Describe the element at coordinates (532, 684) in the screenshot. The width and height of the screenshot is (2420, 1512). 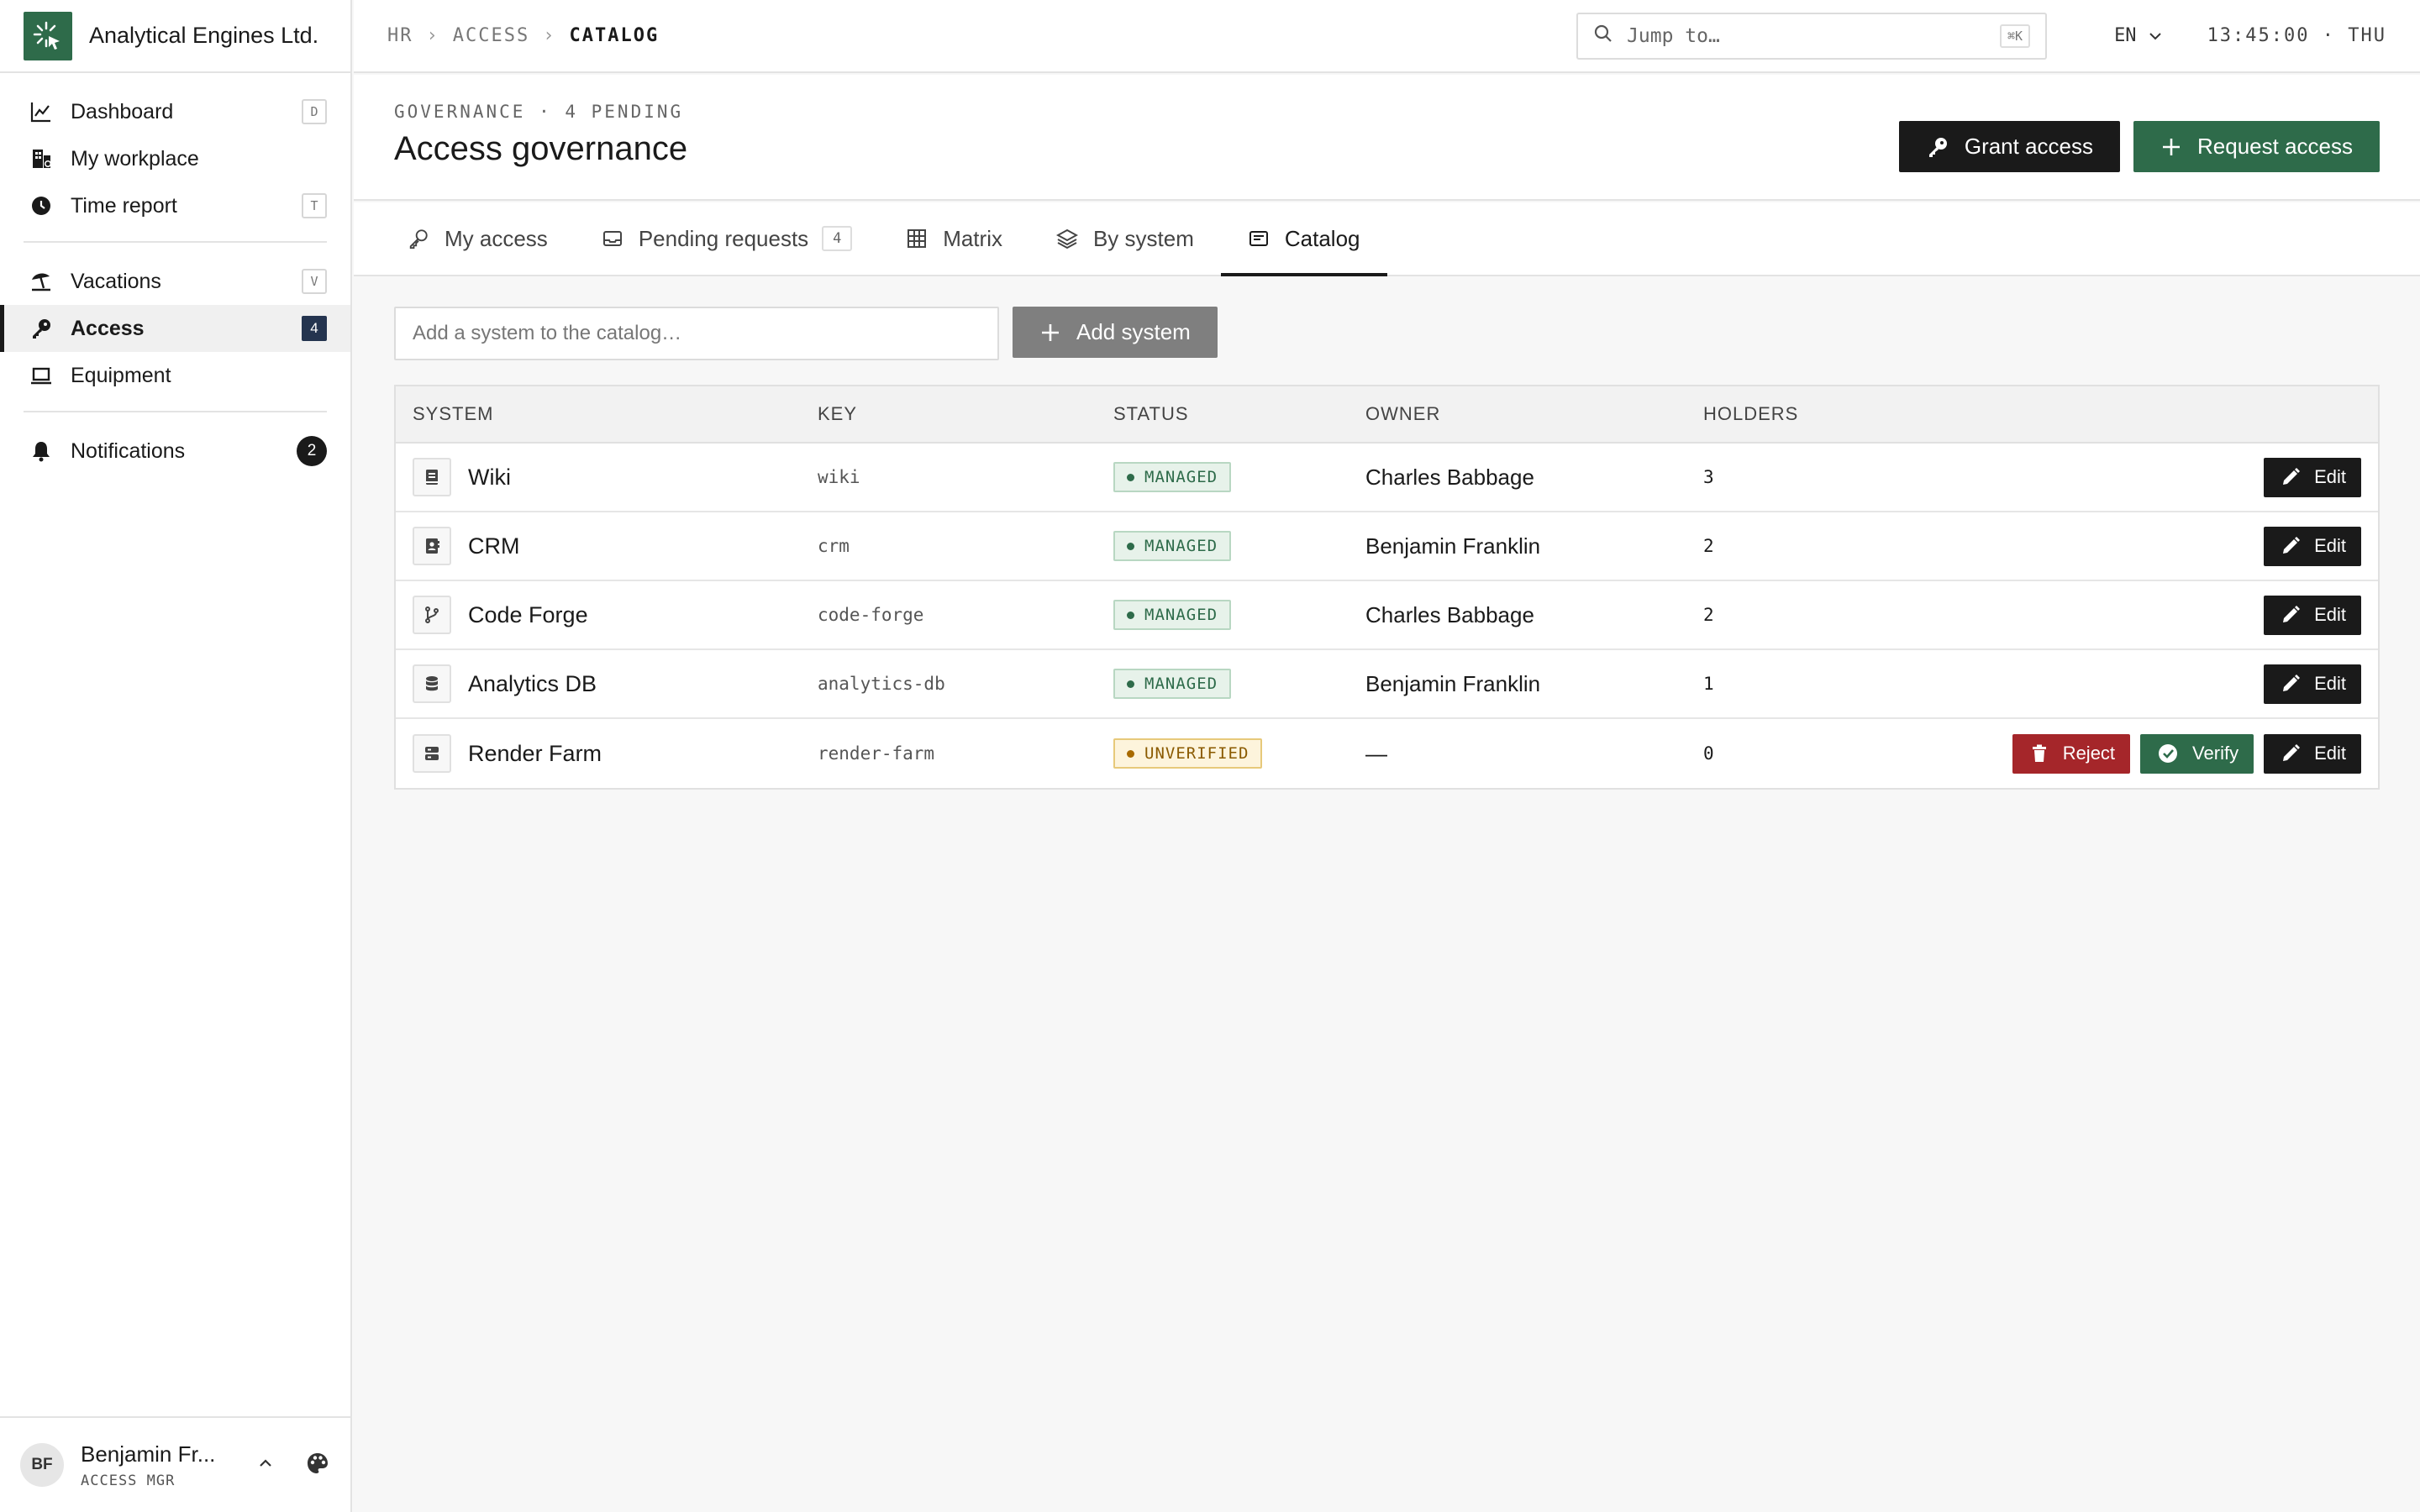
I see `system-name: Analytics DB` at that location.